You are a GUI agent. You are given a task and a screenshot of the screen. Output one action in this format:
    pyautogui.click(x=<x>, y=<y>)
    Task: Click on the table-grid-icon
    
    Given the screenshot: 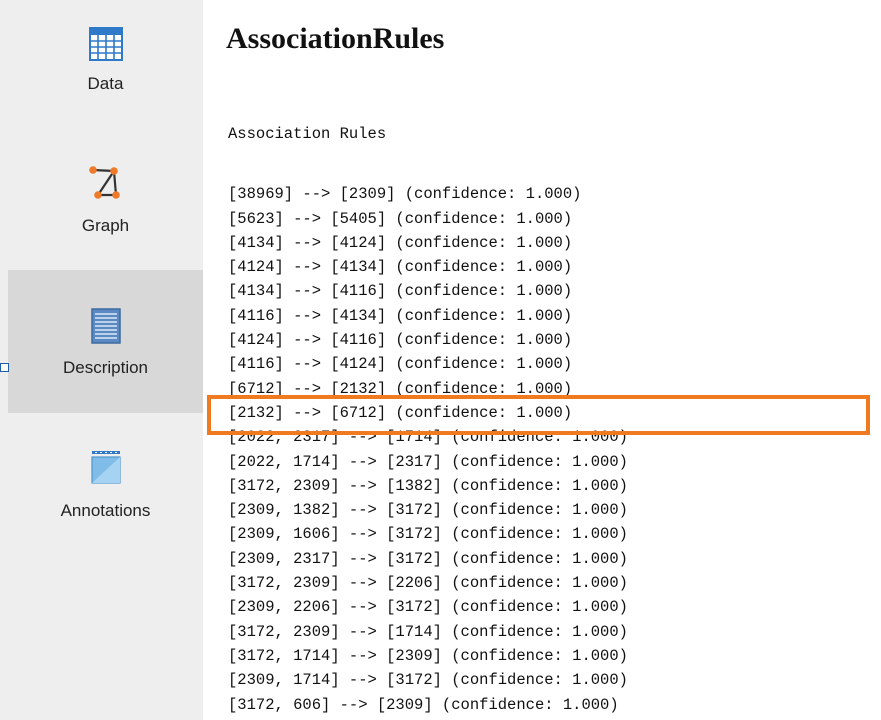 What is the action you would take?
    pyautogui.click(x=106, y=44)
    